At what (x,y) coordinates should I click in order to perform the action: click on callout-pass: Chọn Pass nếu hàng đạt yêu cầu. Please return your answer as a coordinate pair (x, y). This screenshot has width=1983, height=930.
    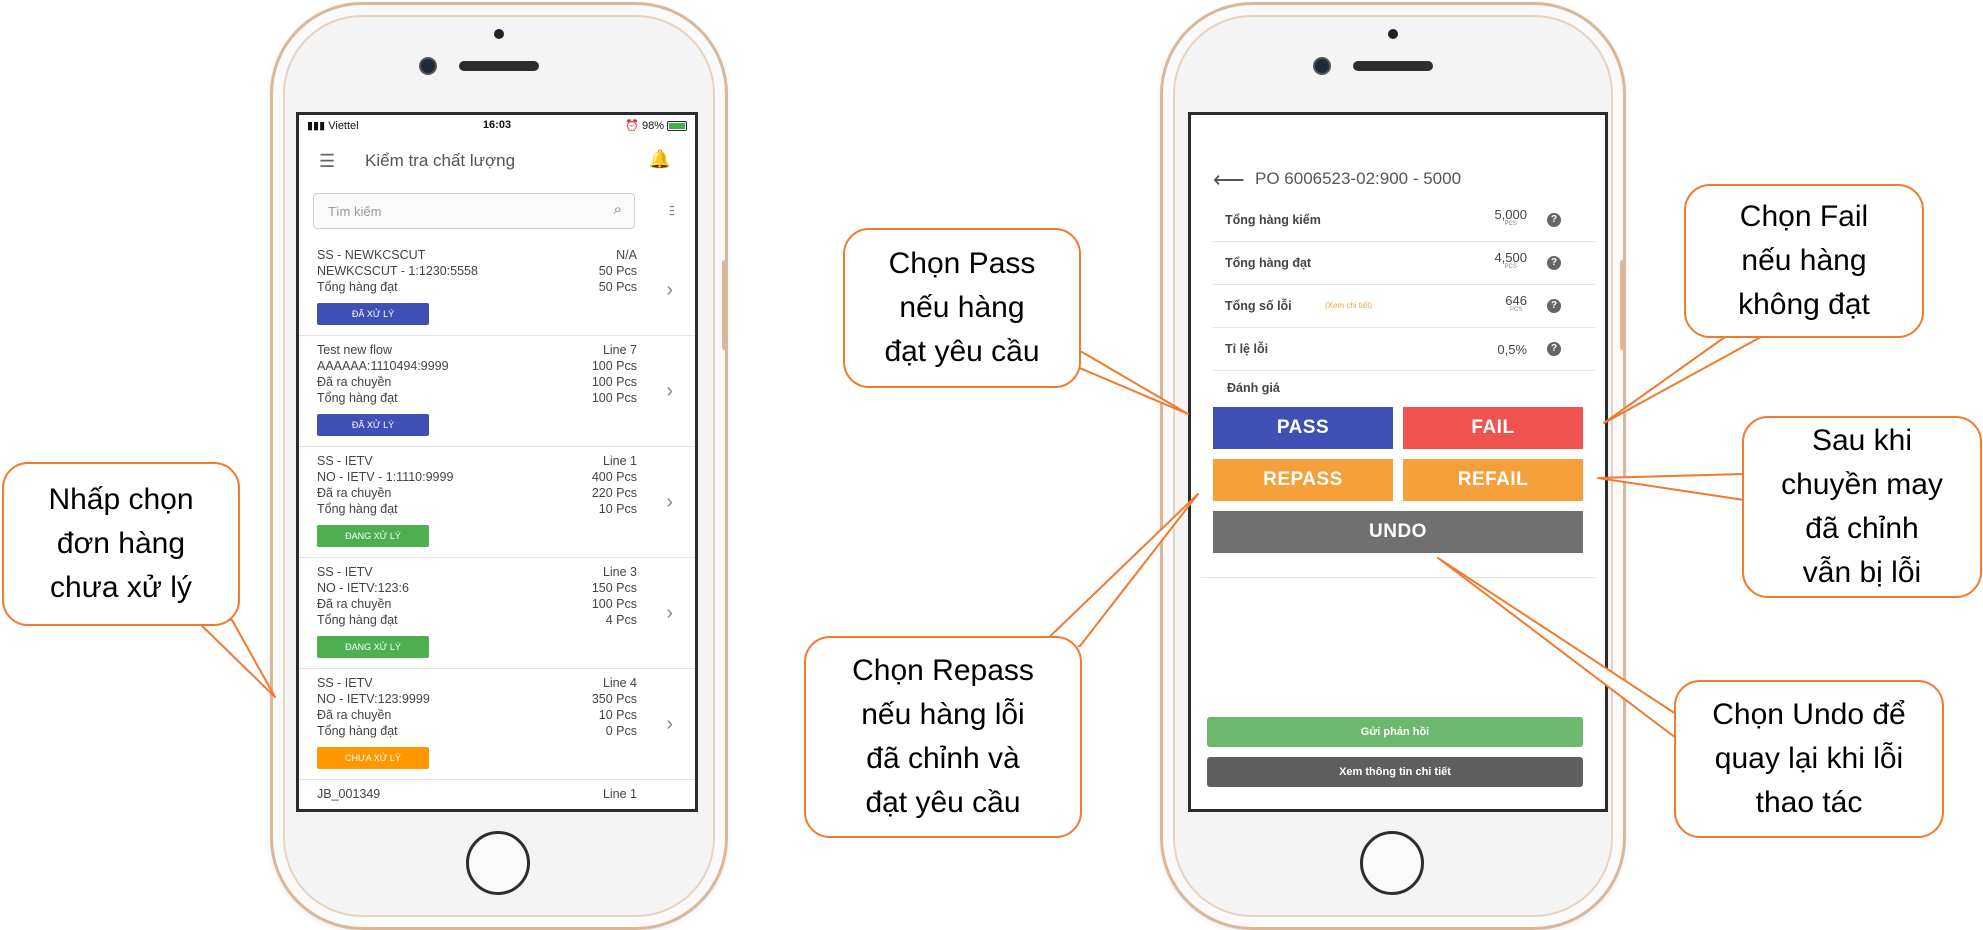
    Looking at the image, I should click on (962, 308).